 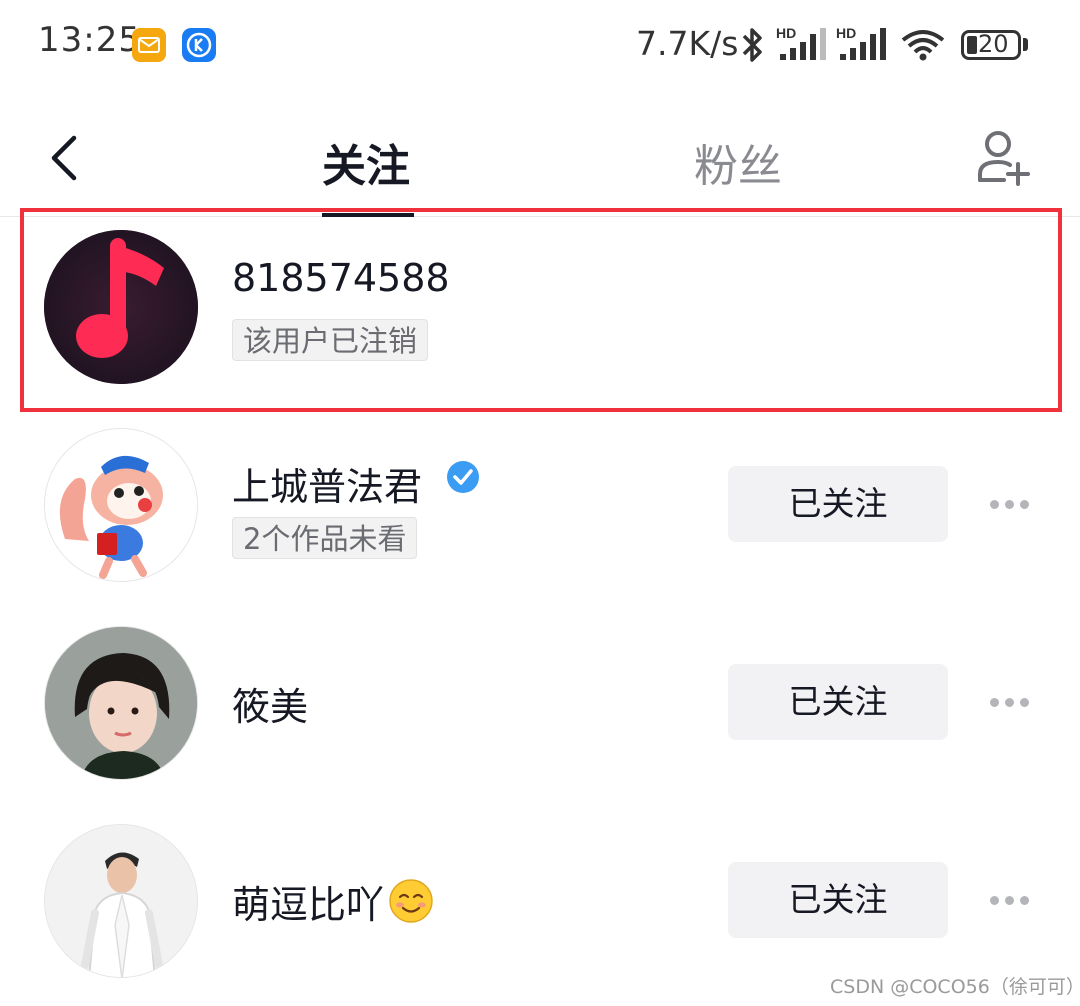 I want to click on smiling-face-icon, so click(x=411, y=901).